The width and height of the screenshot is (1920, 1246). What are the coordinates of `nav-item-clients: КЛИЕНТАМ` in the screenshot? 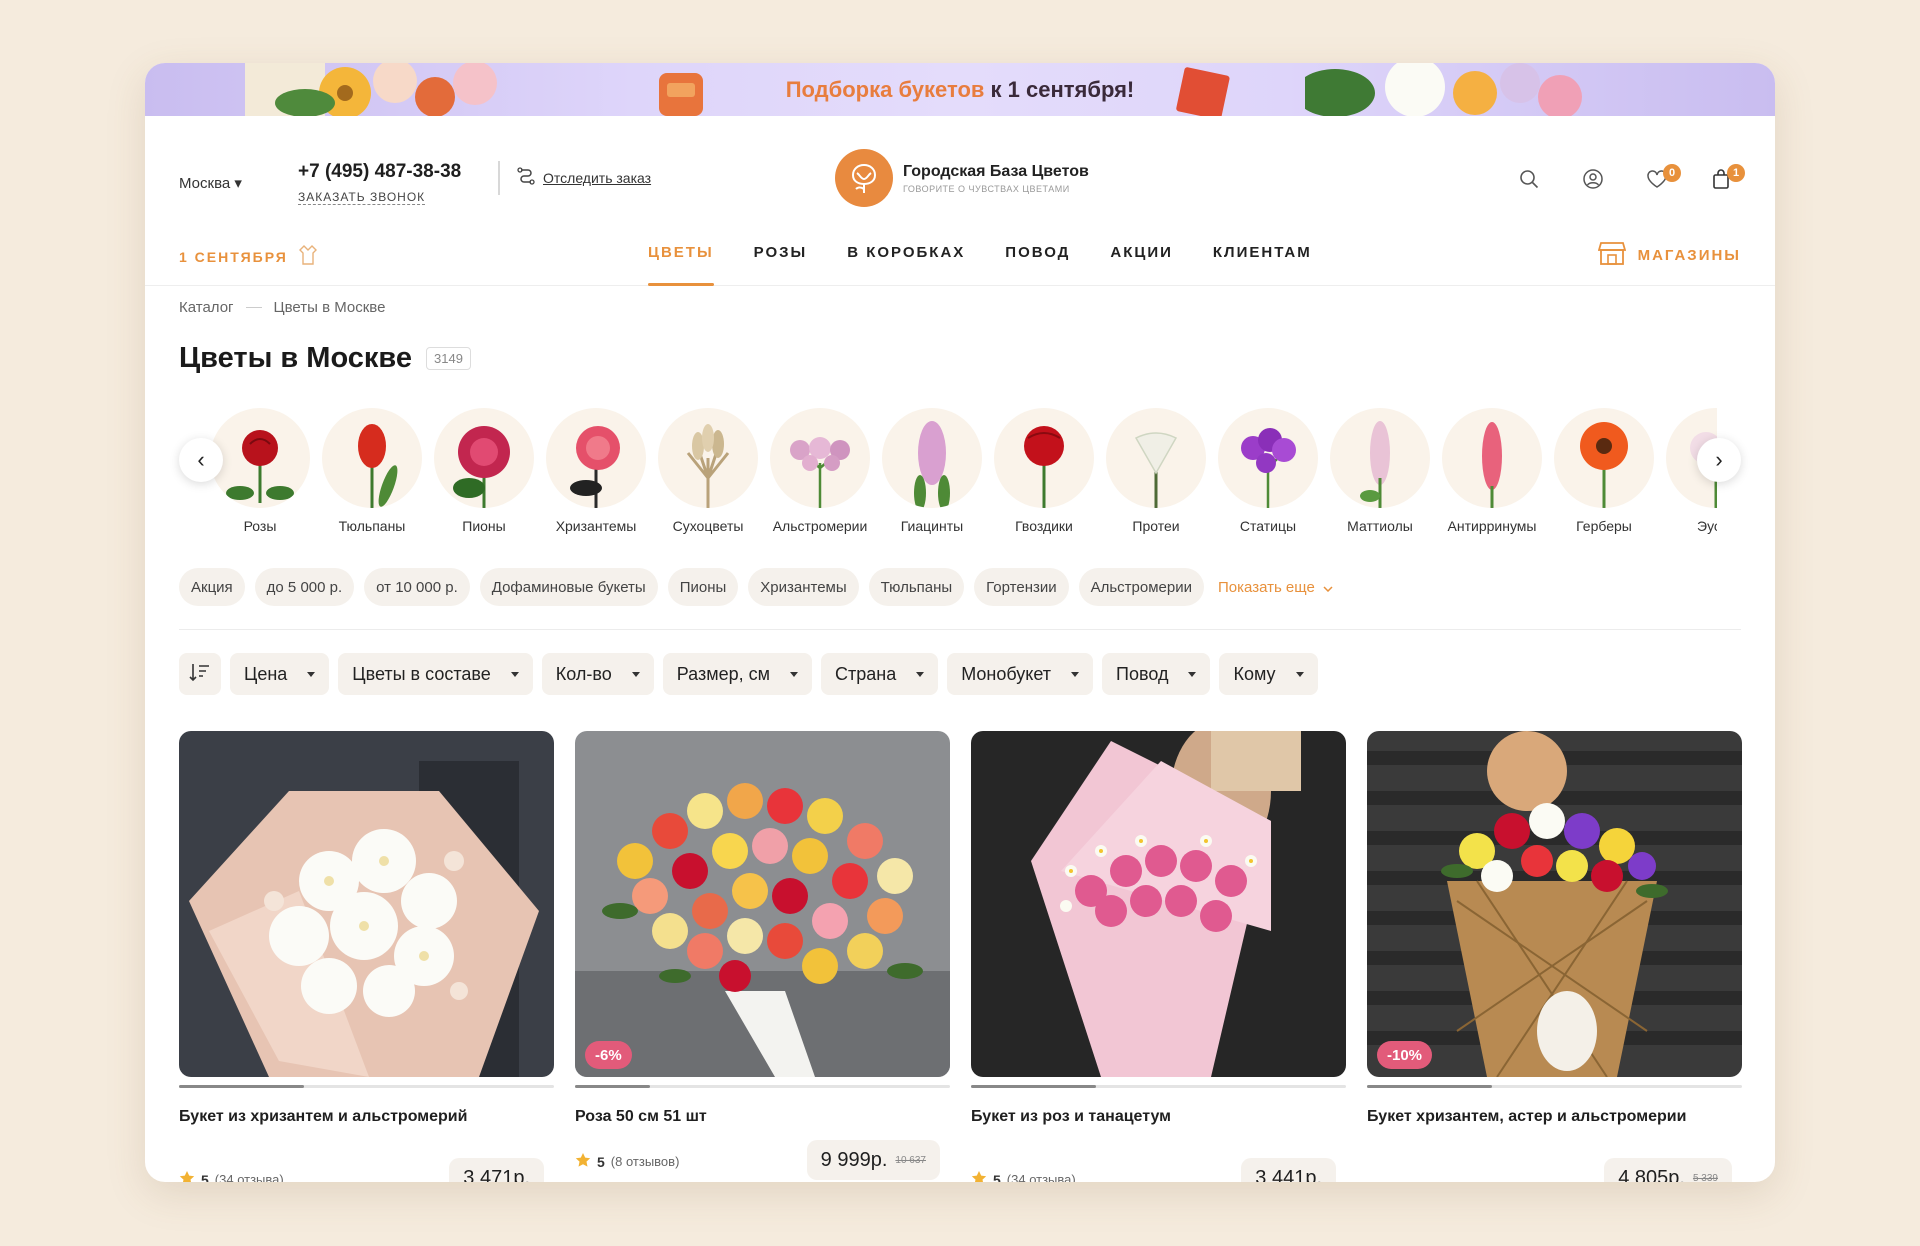 It's located at (1262, 256).